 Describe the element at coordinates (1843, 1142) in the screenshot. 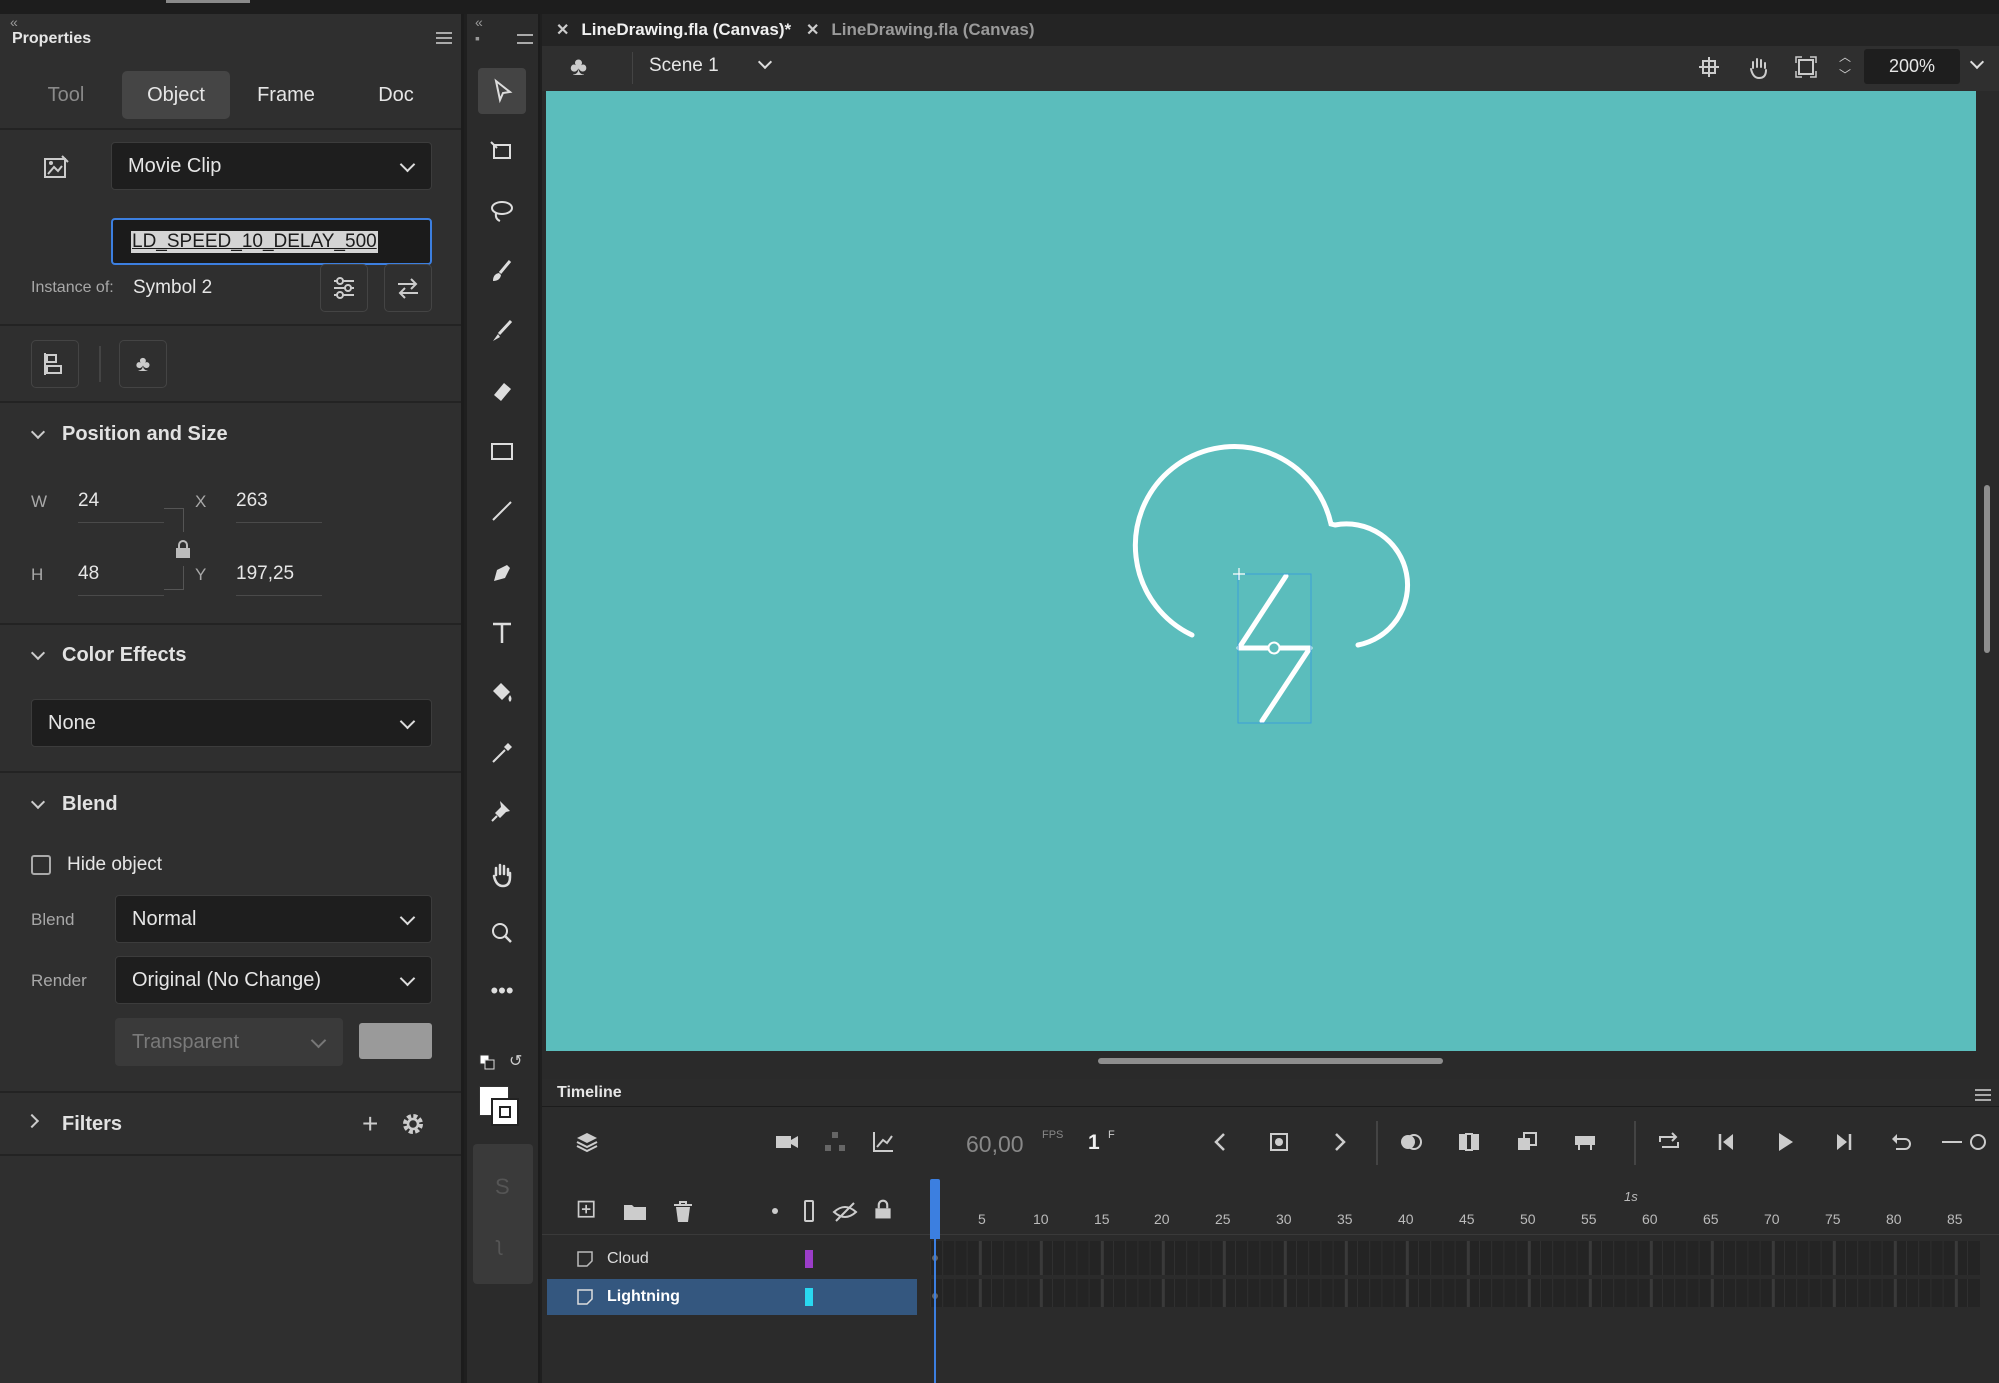

I see `step-forward-icon` at that location.